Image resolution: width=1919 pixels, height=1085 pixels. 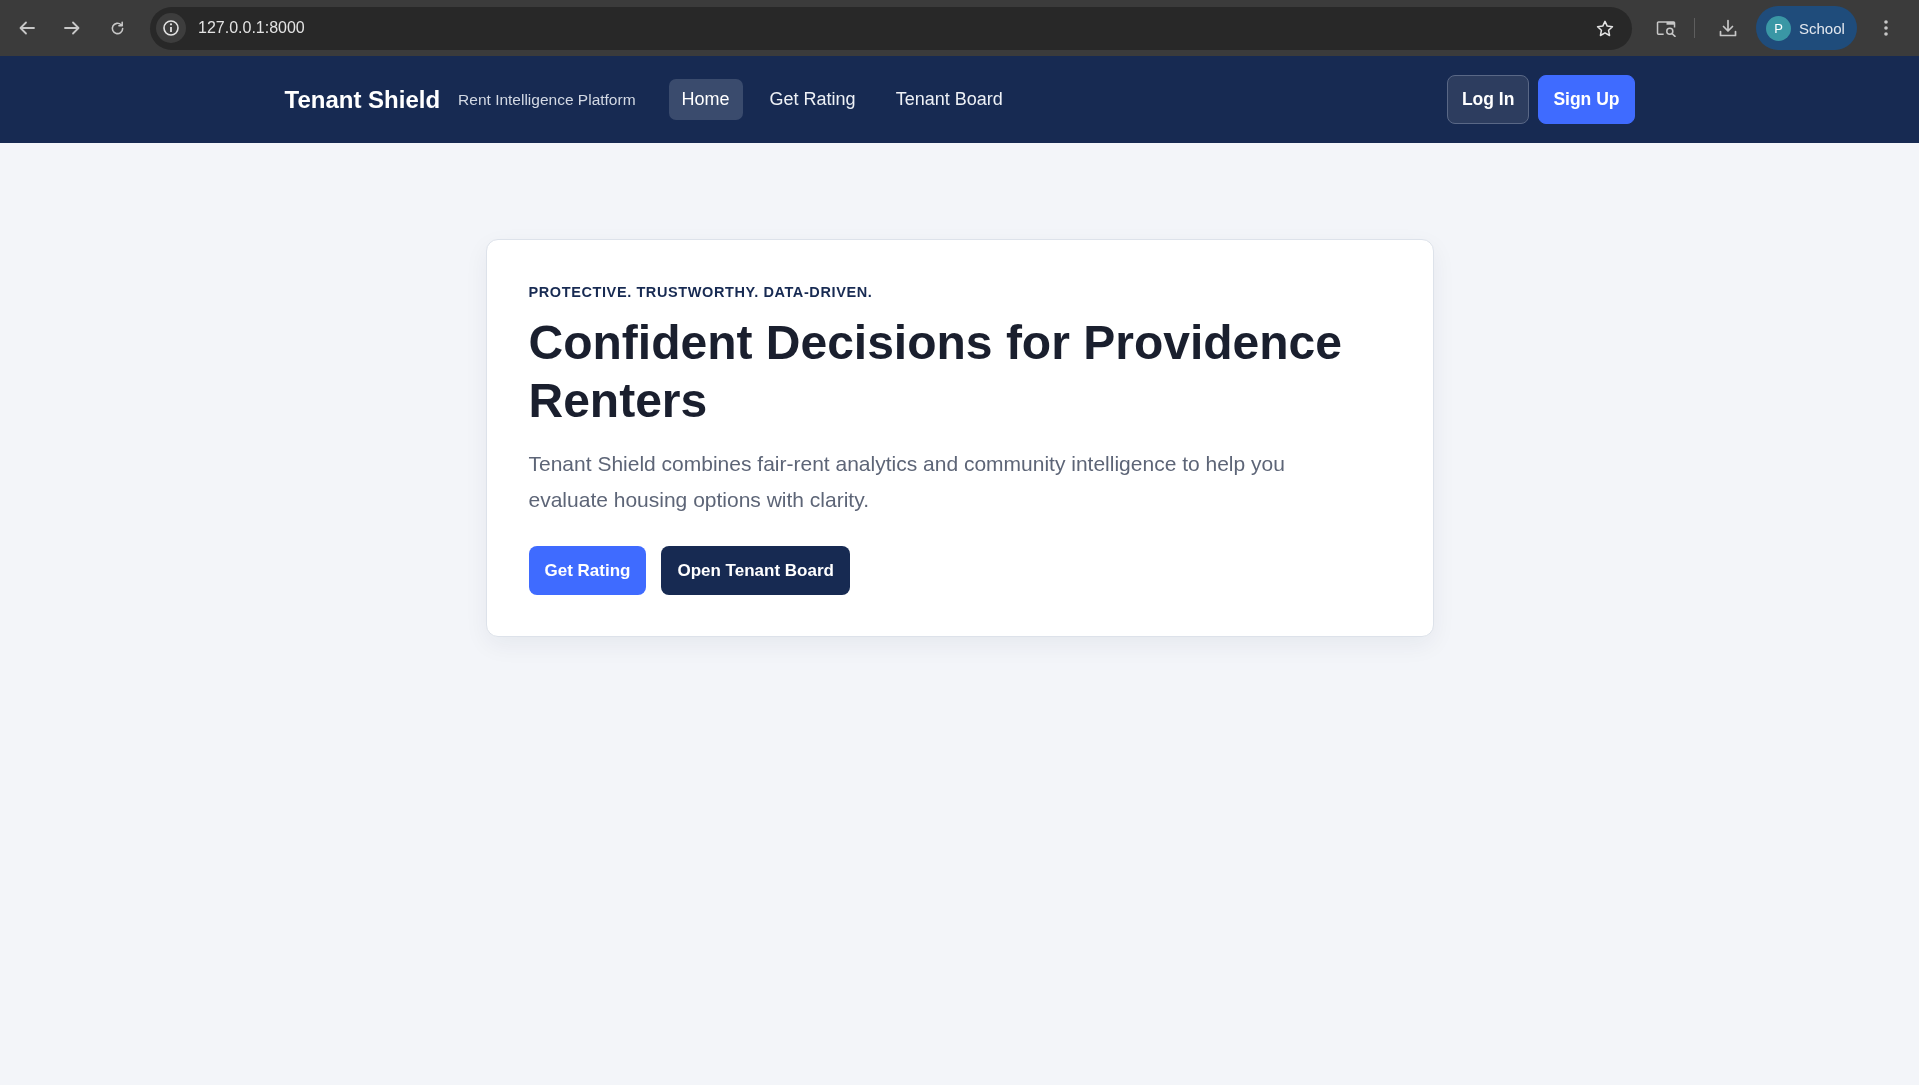 What do you see at coordinates (705, 99) in the screenshot?
I see `nav-link: Home` at bounding box center [705, 99].